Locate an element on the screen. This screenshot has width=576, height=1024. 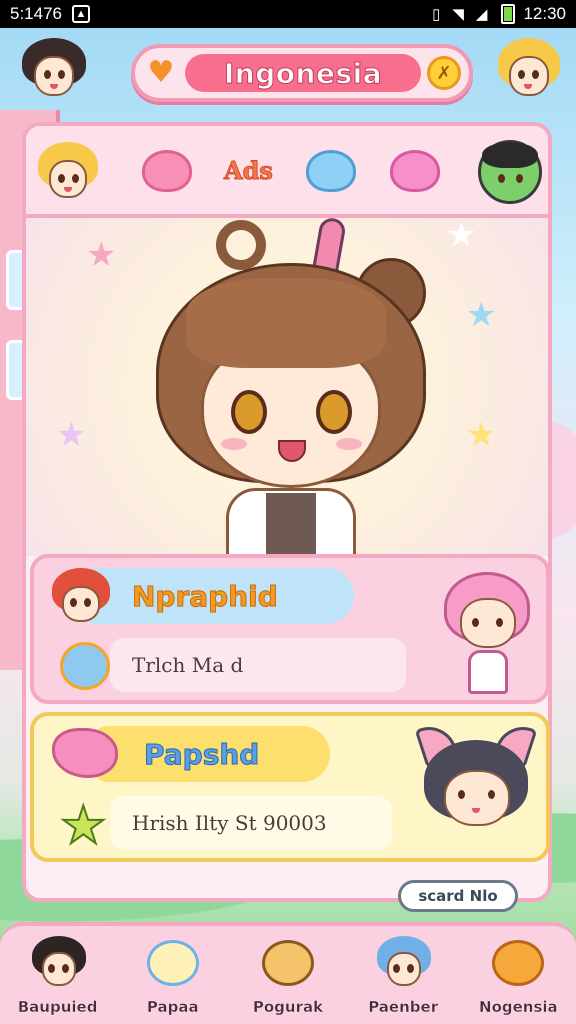
nav-item-papaa: Papaa is located at coordinates (173, 979).